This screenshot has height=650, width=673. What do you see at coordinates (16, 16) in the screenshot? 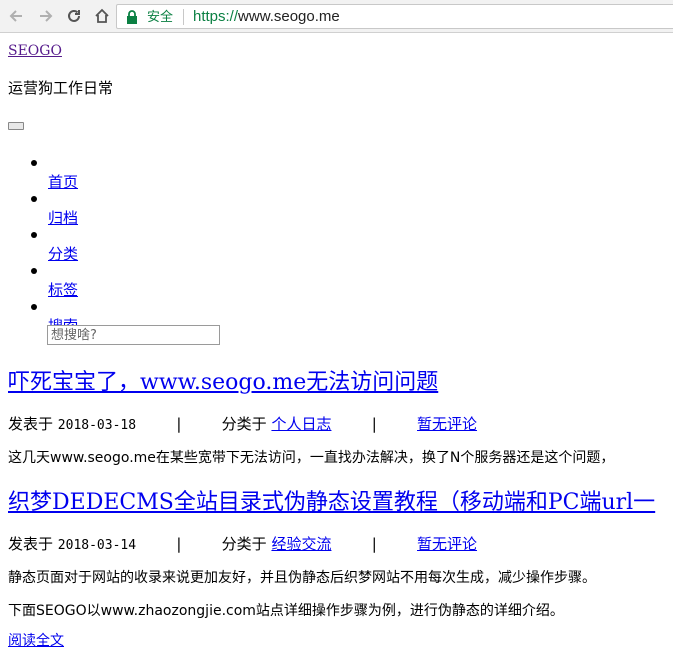
I see `back-arrow-icon` at bounding box center [16, 16].